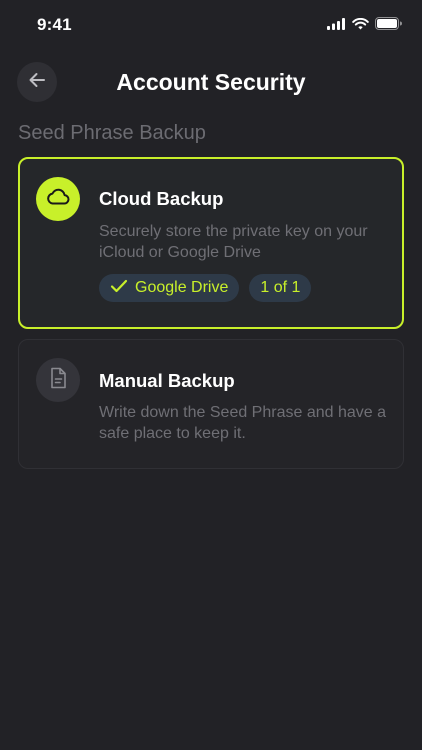 Image resolution: width=422 pixels, height=750 pixels. I want to click on count-chip: 1 of 1, so click(280, 288).